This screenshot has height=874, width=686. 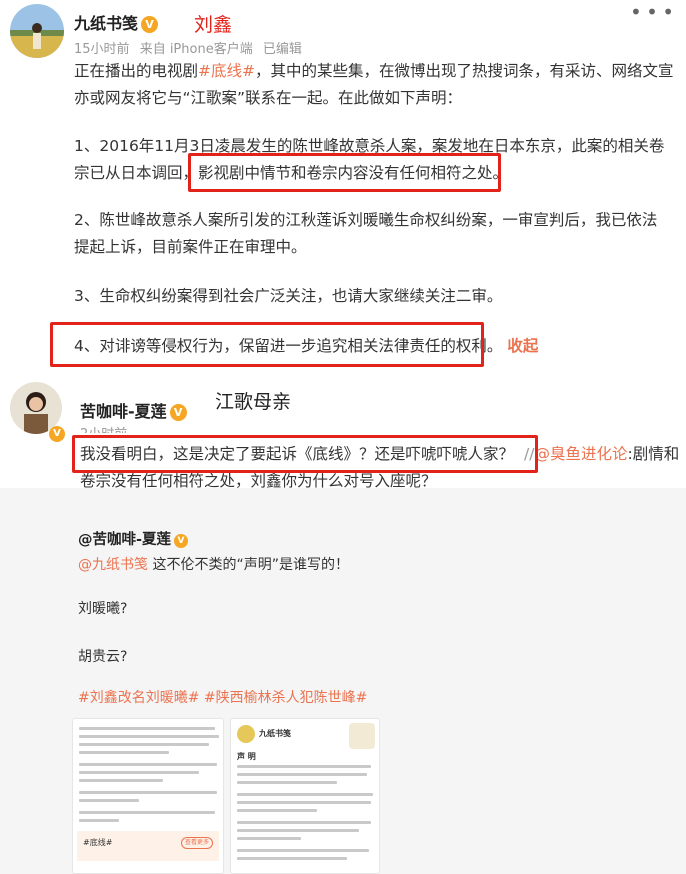 What do you see at coordinates (253, 402) in the screenshot?
I see `annotation-label: 江歌母亲` at bounding box center [253, 402].